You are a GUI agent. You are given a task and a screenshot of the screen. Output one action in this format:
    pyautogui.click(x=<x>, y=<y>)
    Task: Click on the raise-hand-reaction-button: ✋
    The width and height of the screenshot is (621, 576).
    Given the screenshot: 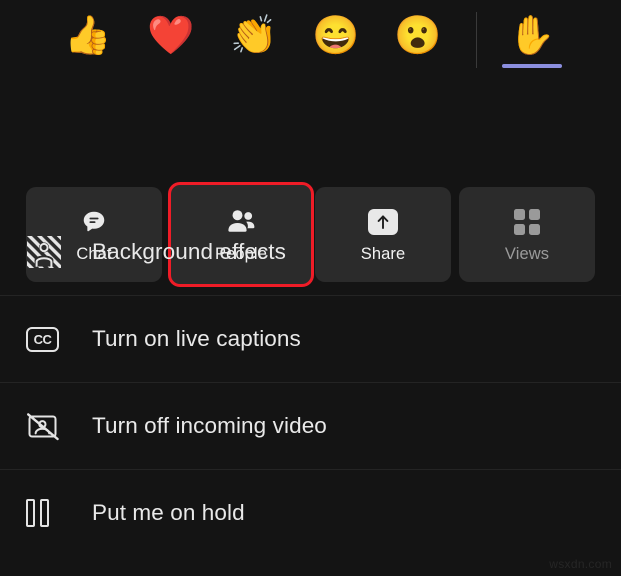 What is the action you would take?
    pyautogui.click(x=532, y=42)
    